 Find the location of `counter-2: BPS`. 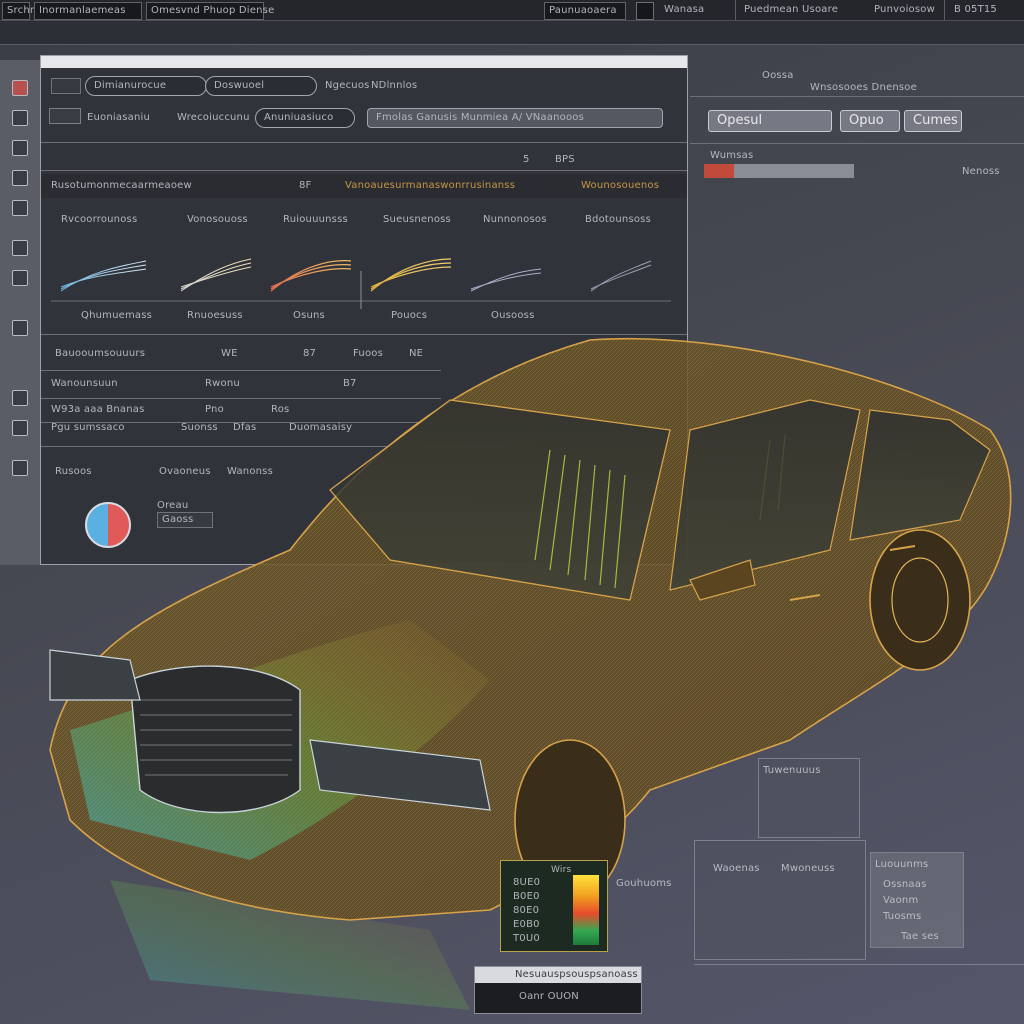

counter-2: BPS is located at coordinates (565, 159).